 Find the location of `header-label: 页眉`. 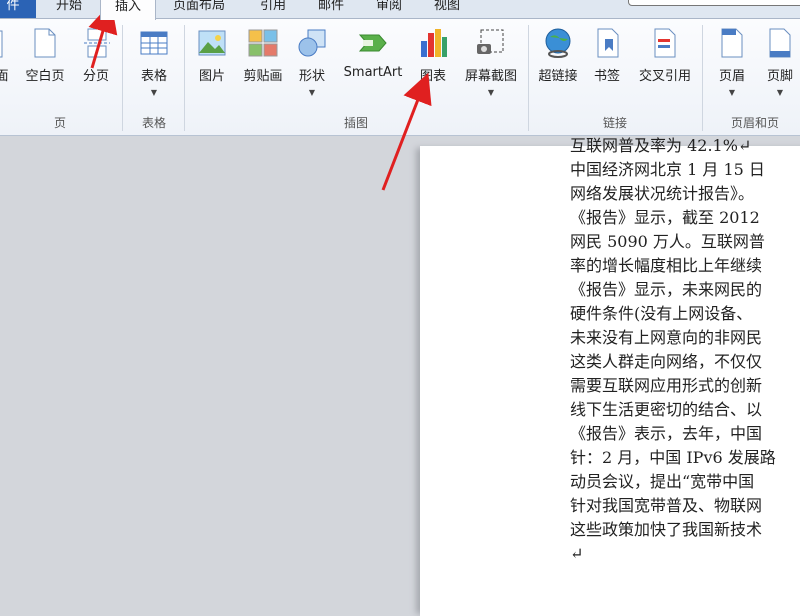

header-label: 页眉 is located at coordinates (731, 76).